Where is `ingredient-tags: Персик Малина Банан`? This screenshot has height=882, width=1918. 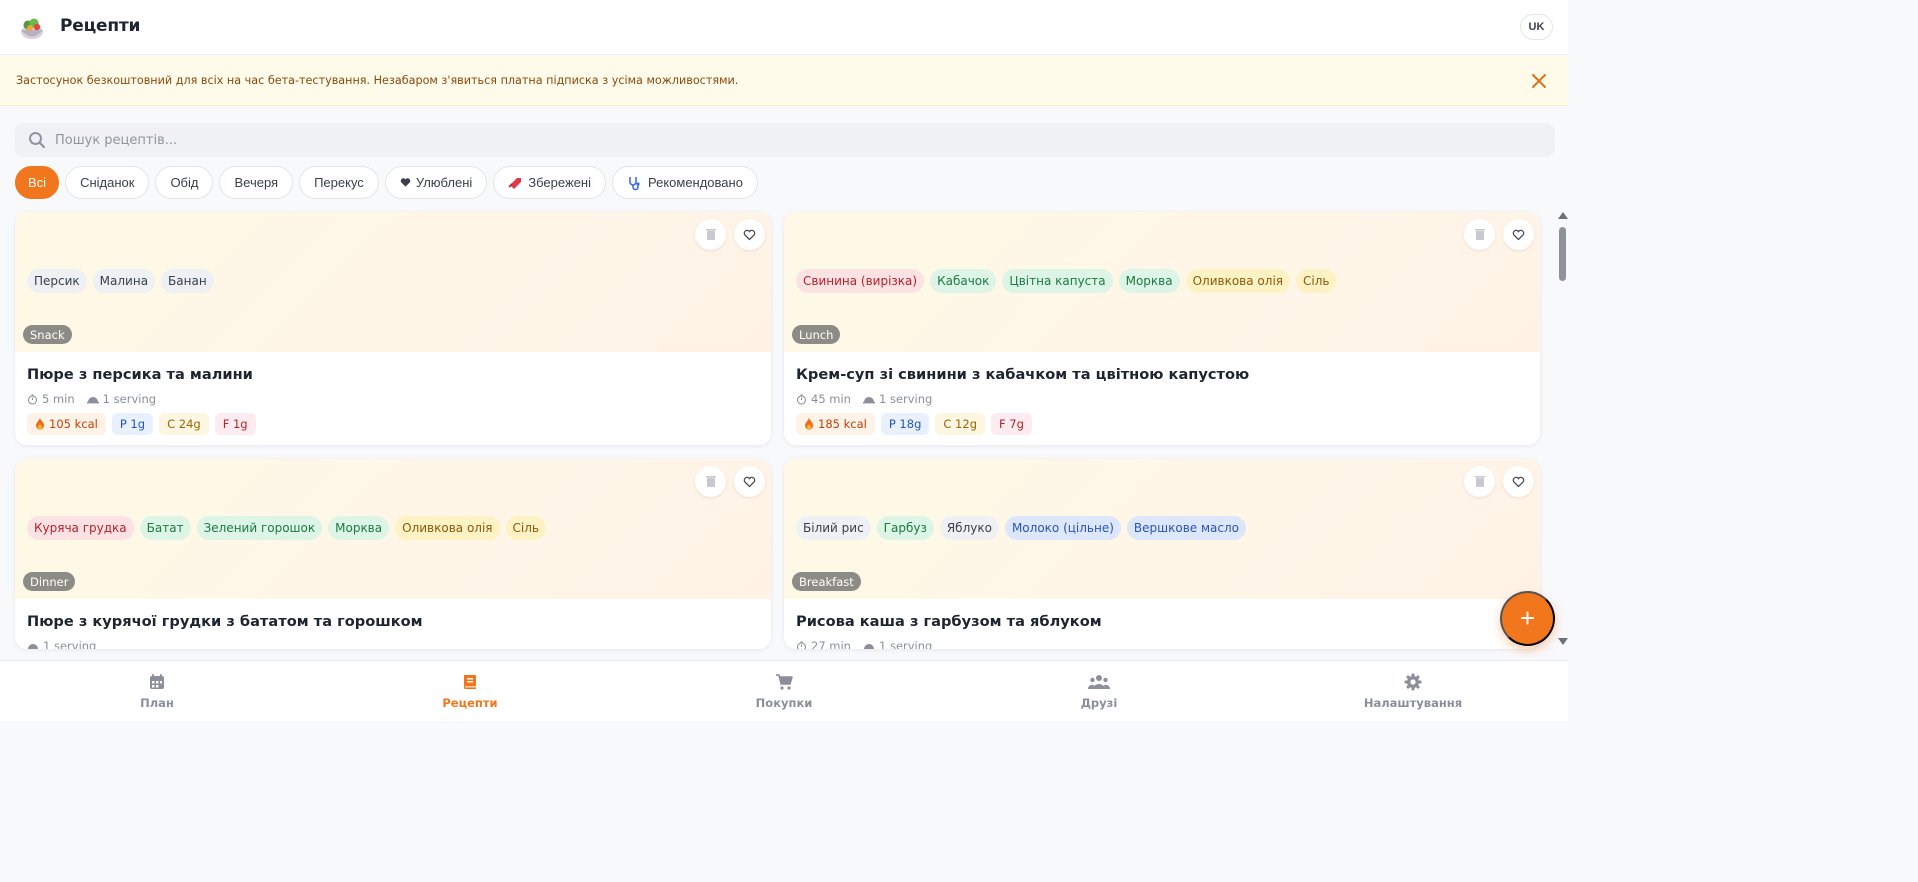 ingredient-tags: Персик Малина Банан is located at coordinates (120, 281).